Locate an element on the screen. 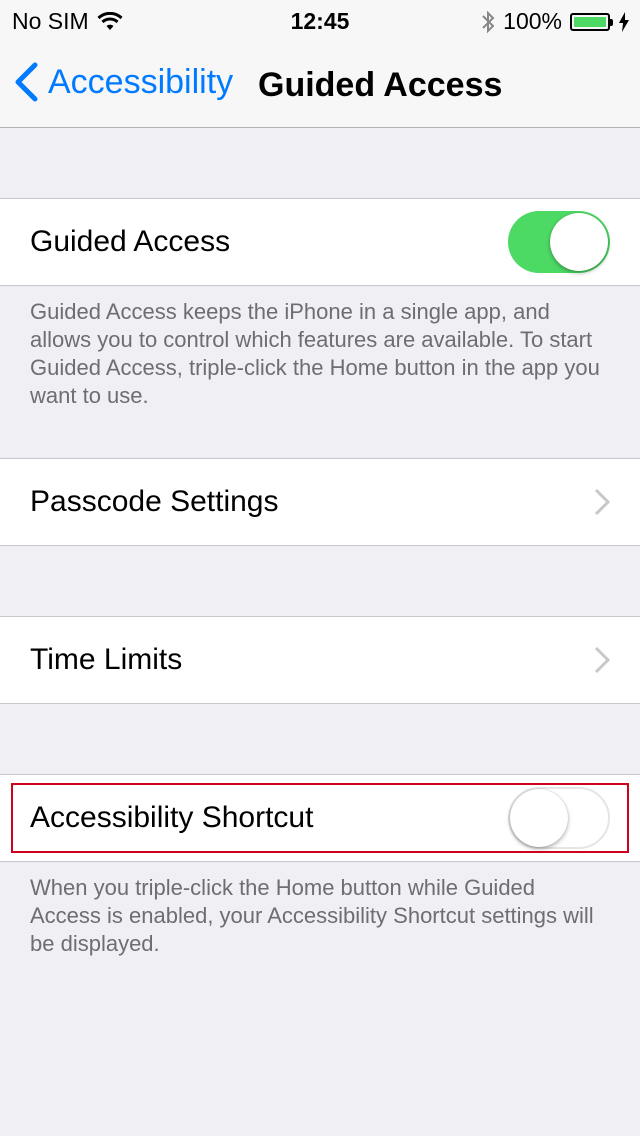  time-limits-row: Time Limits is located at coordinates (320, 660).